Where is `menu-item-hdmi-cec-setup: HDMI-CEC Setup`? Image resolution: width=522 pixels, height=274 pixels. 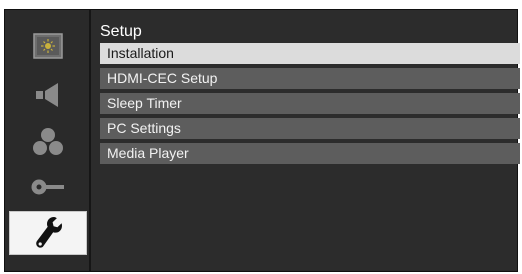
menu-item-hdmi-cec-setup: HDMI-CEC Setup is located at coordinates (310, 78).